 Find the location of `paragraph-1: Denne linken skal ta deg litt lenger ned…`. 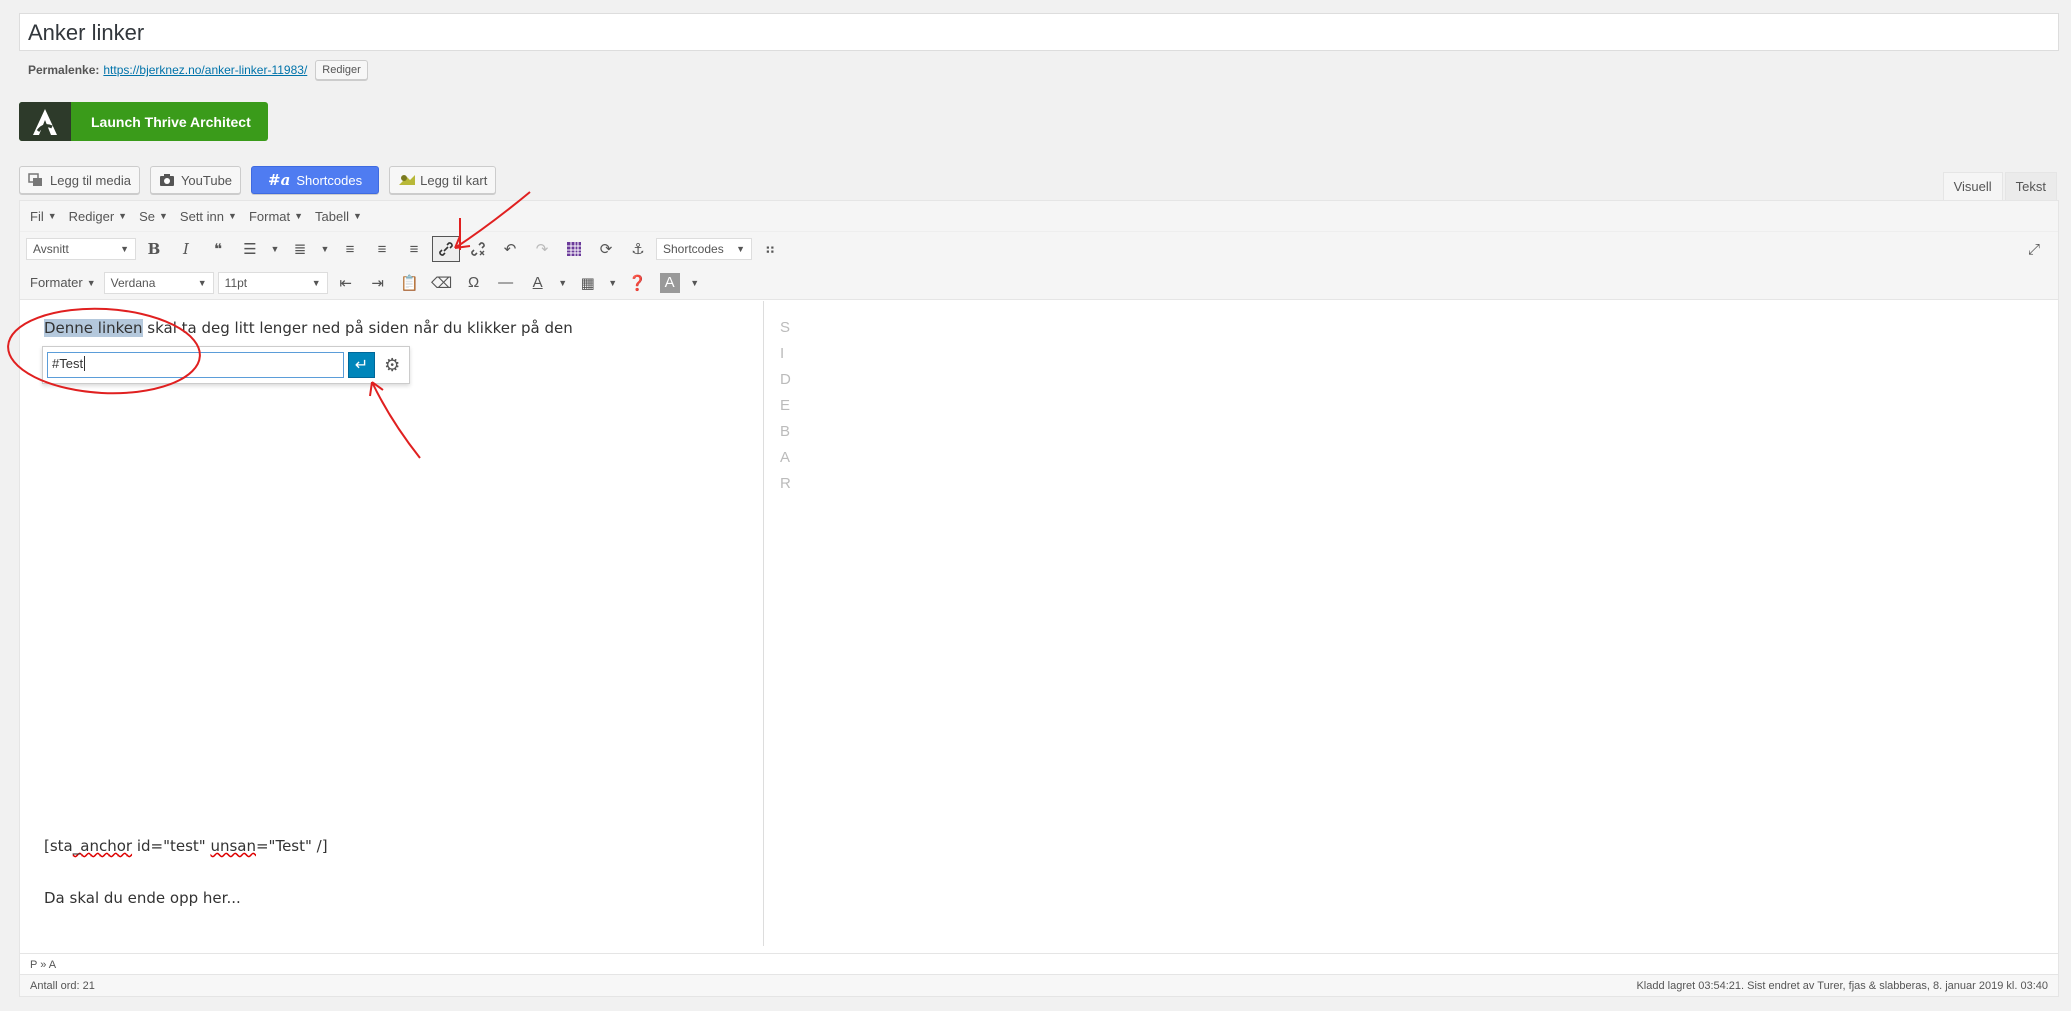

paragraph-1: Denne linken skal ta deg litt lenger ned… is located at coordinates (308, 328).